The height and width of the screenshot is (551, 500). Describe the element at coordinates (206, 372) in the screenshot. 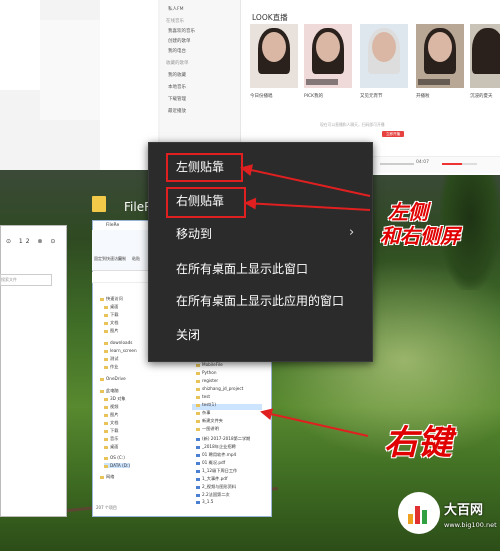

I see `file-item: Python` at that location.